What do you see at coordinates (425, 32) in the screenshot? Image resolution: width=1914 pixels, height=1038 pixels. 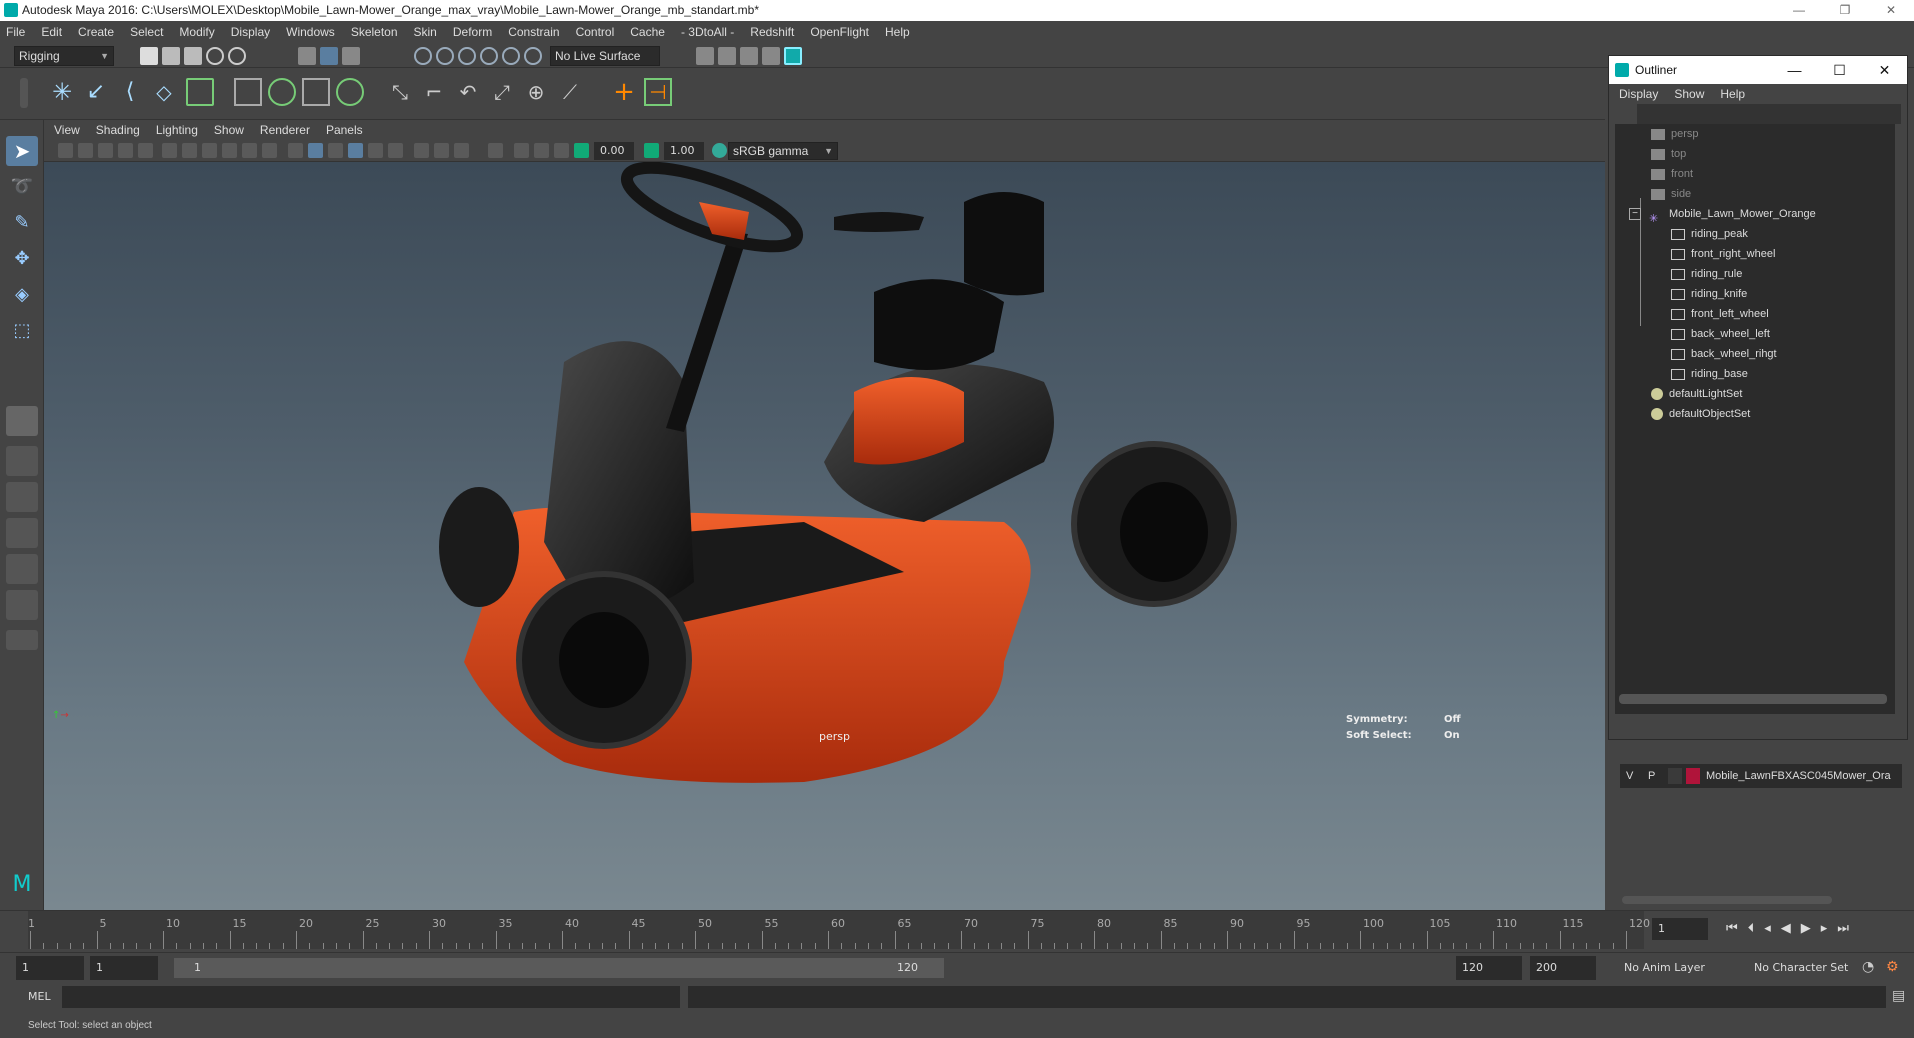 I see `menu-skin: Skin` at bounding box center [425, 32].